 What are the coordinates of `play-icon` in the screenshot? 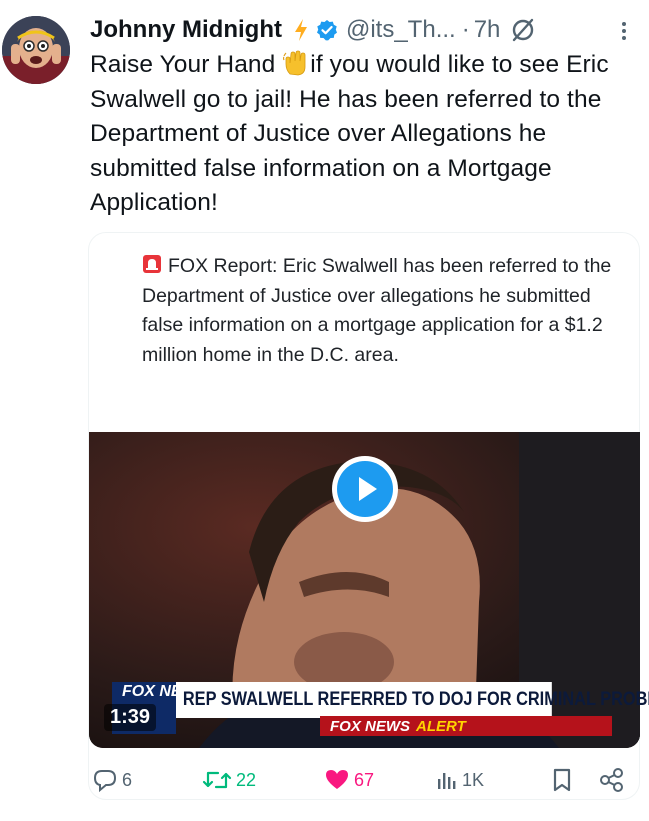 It's located at (368, 489).